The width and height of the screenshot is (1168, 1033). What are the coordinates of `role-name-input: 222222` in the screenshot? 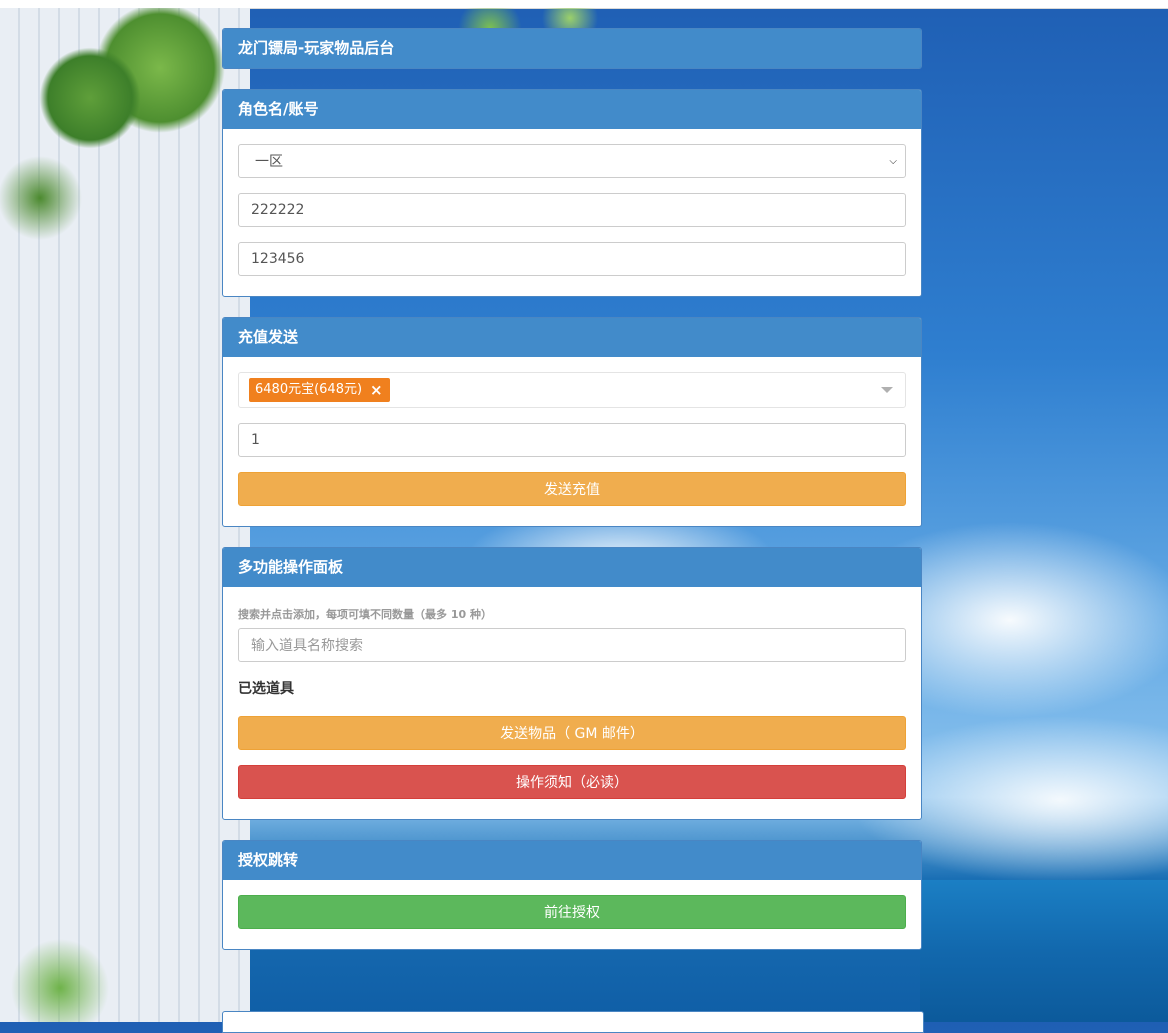 It's located at (572, 210).